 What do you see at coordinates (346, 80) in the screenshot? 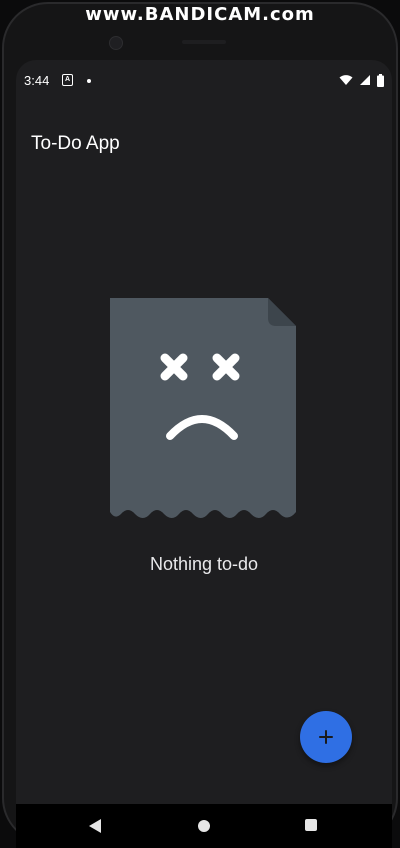
I see `wifi-icon` at bounding box center [346, 80].